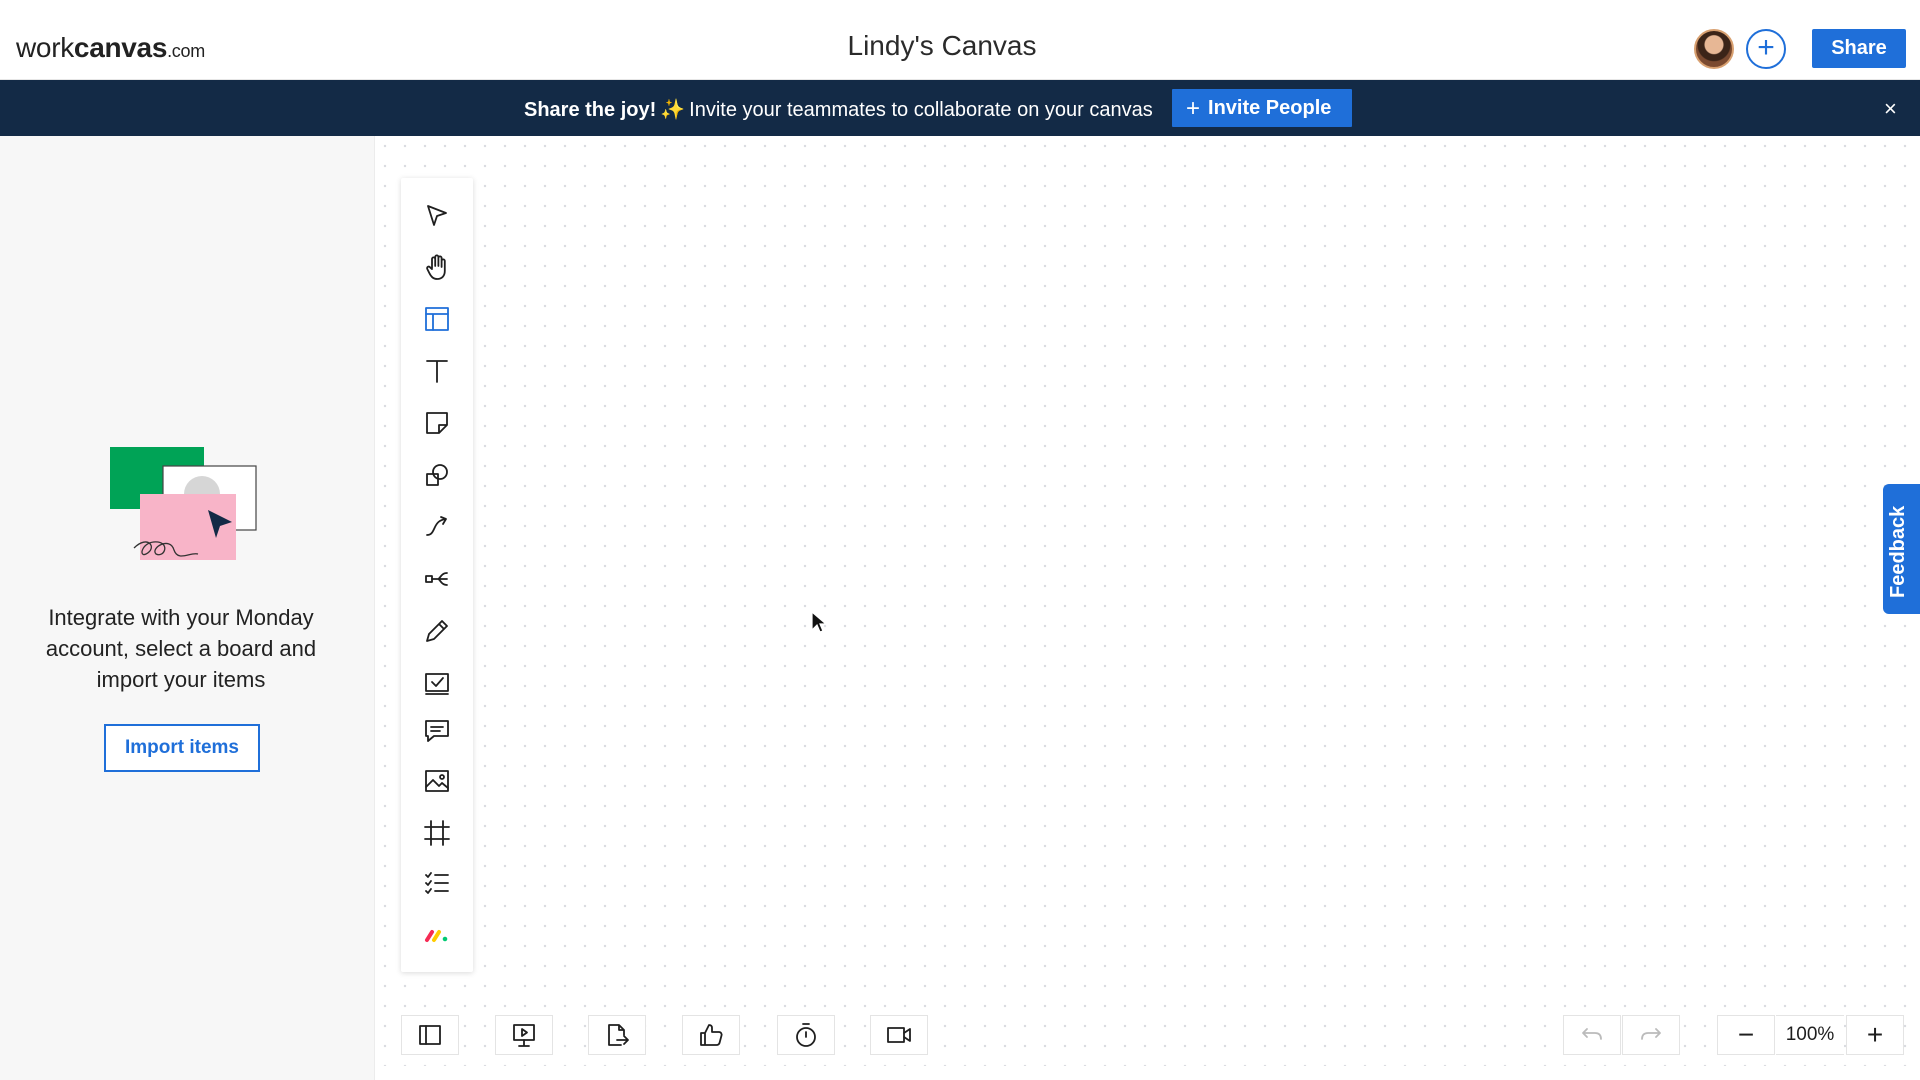 This screenshot has width=1920, height=1080. Describe the element at coordinates (1890, 109) in the screenshot. I see `close-banner-icon: ×` at that location.